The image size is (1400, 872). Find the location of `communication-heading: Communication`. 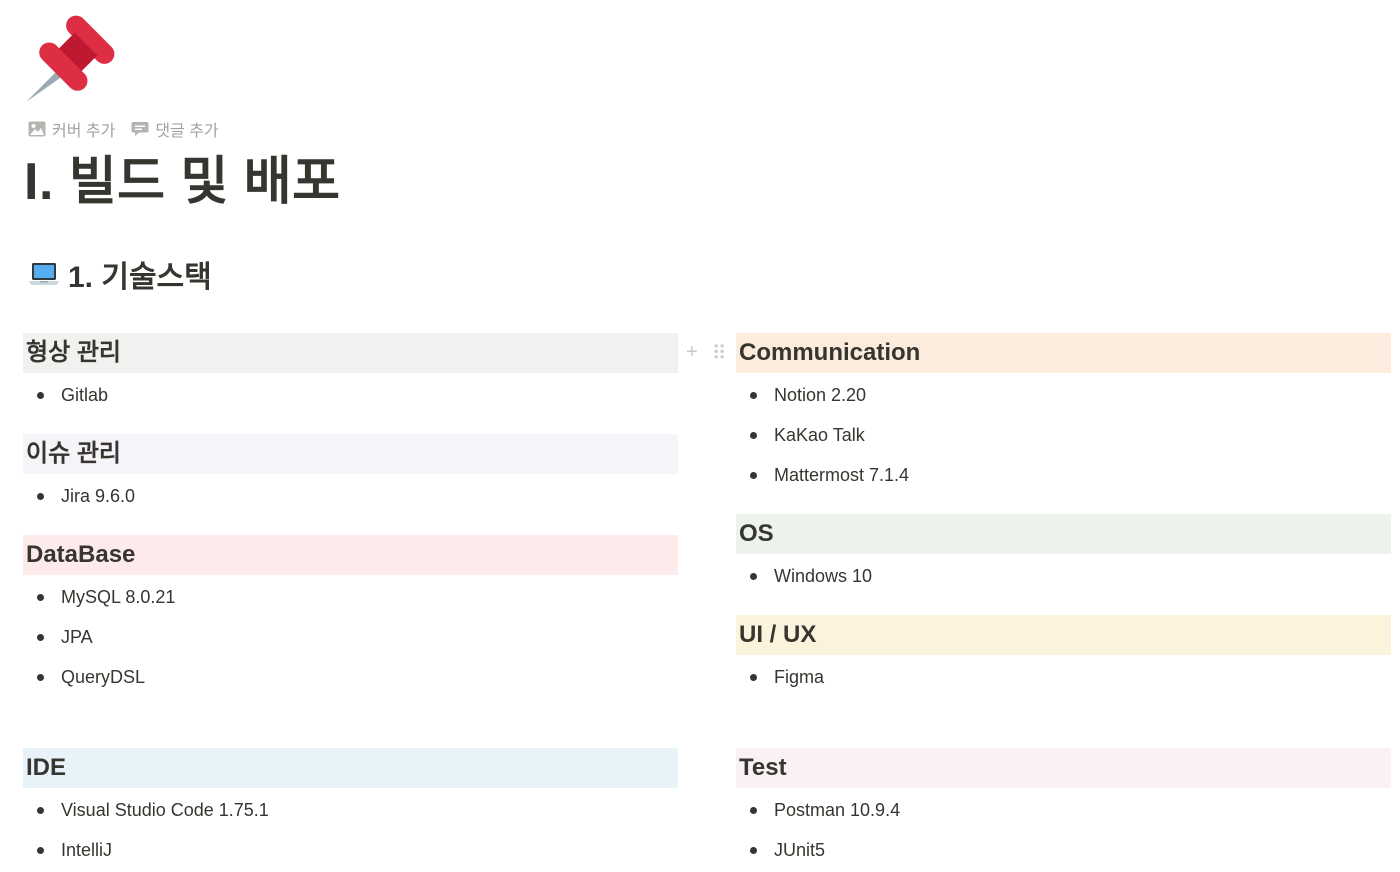

communication-heading: Communication is located at coordinates (1063, 353).